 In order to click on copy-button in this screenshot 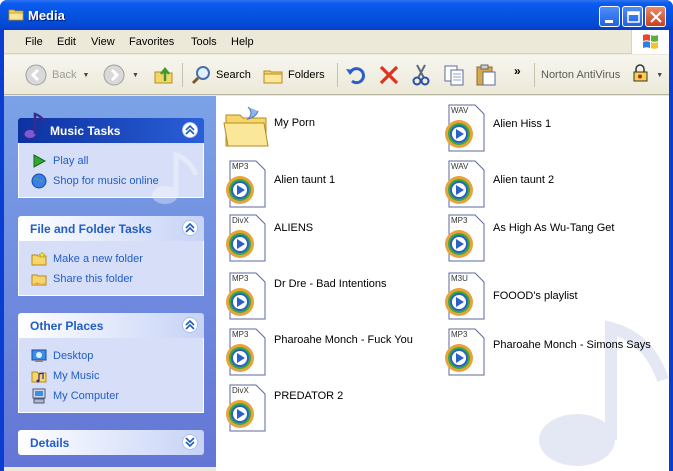, I will do `click(454, 75)`.